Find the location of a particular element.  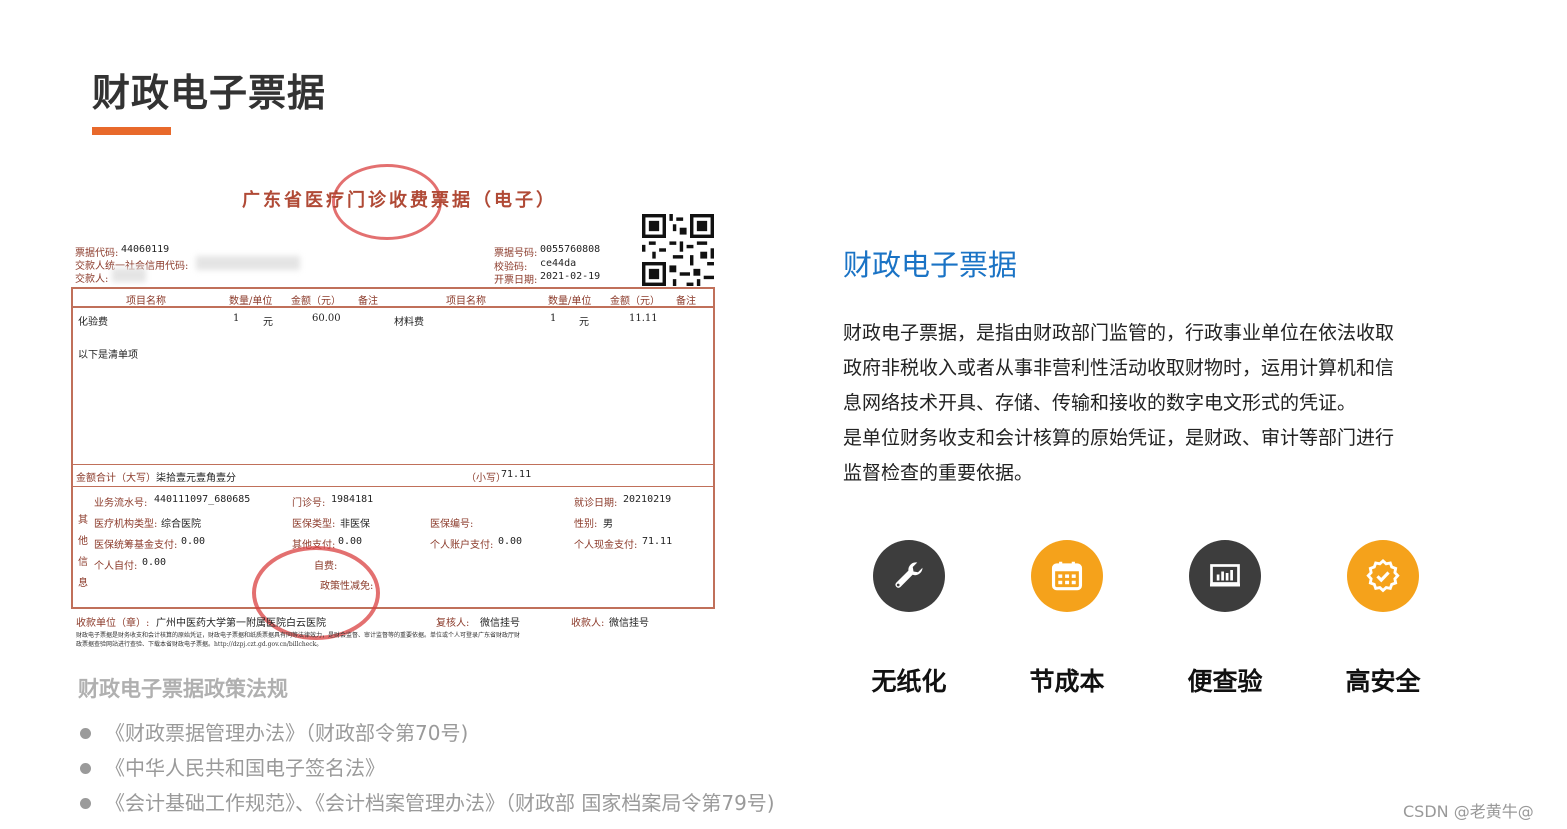

calendar-icon is located at coordinates (1067, 576).